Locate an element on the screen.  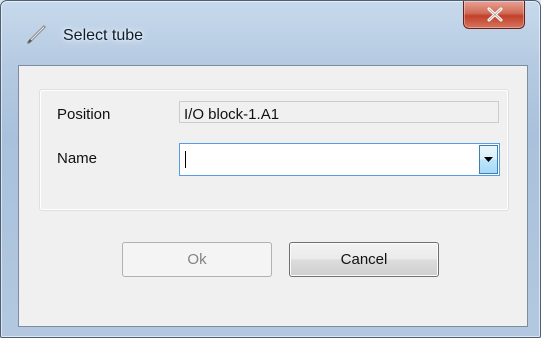
cancel-button: Cancel is located at coordinates (364, 259).